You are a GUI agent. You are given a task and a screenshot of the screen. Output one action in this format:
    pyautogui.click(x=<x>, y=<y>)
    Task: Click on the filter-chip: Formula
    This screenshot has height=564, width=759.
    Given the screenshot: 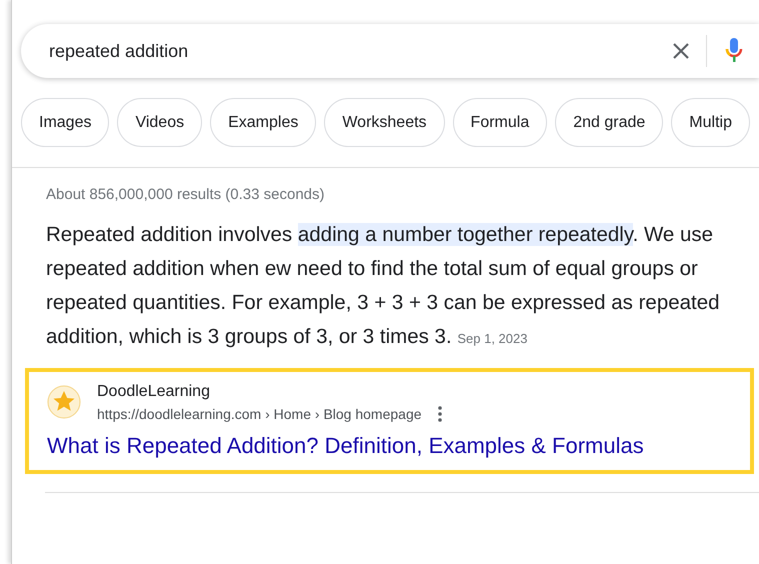 What is the action you would take?
    pyautogui.click(x=500, y=122)
    